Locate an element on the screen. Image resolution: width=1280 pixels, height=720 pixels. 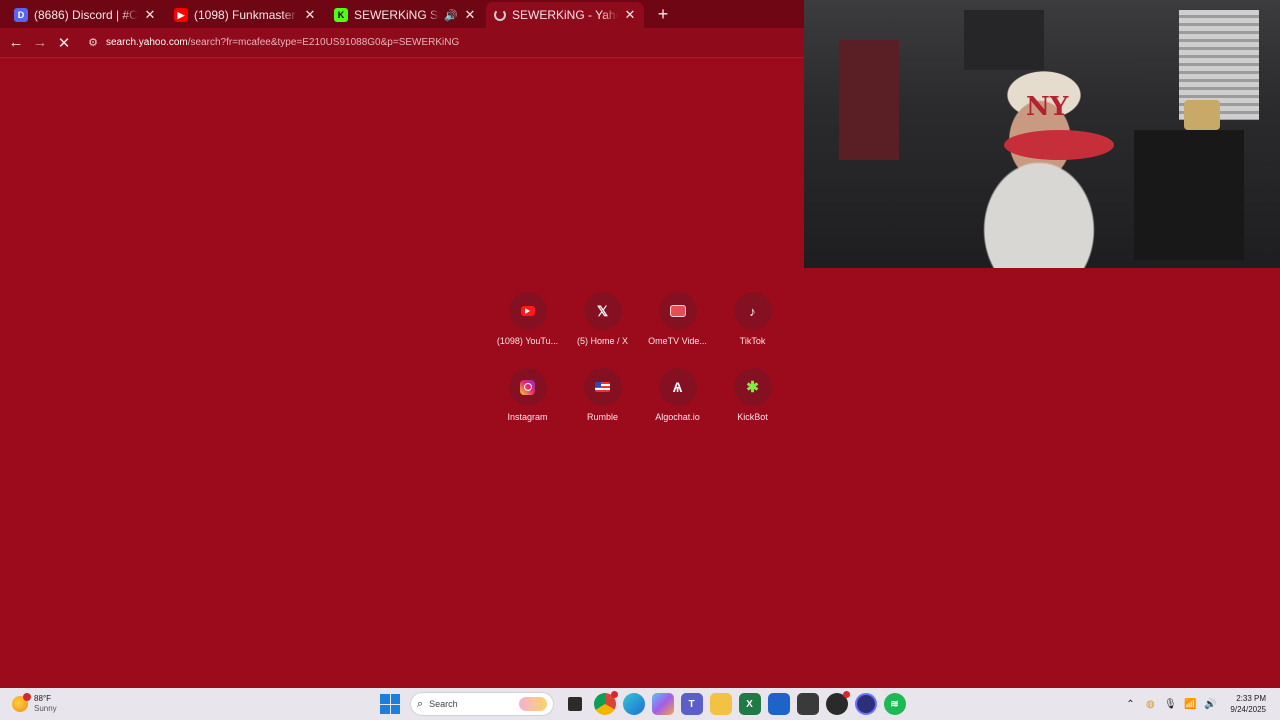
weather-condition: Sunny is located at coordinates (45, 708).